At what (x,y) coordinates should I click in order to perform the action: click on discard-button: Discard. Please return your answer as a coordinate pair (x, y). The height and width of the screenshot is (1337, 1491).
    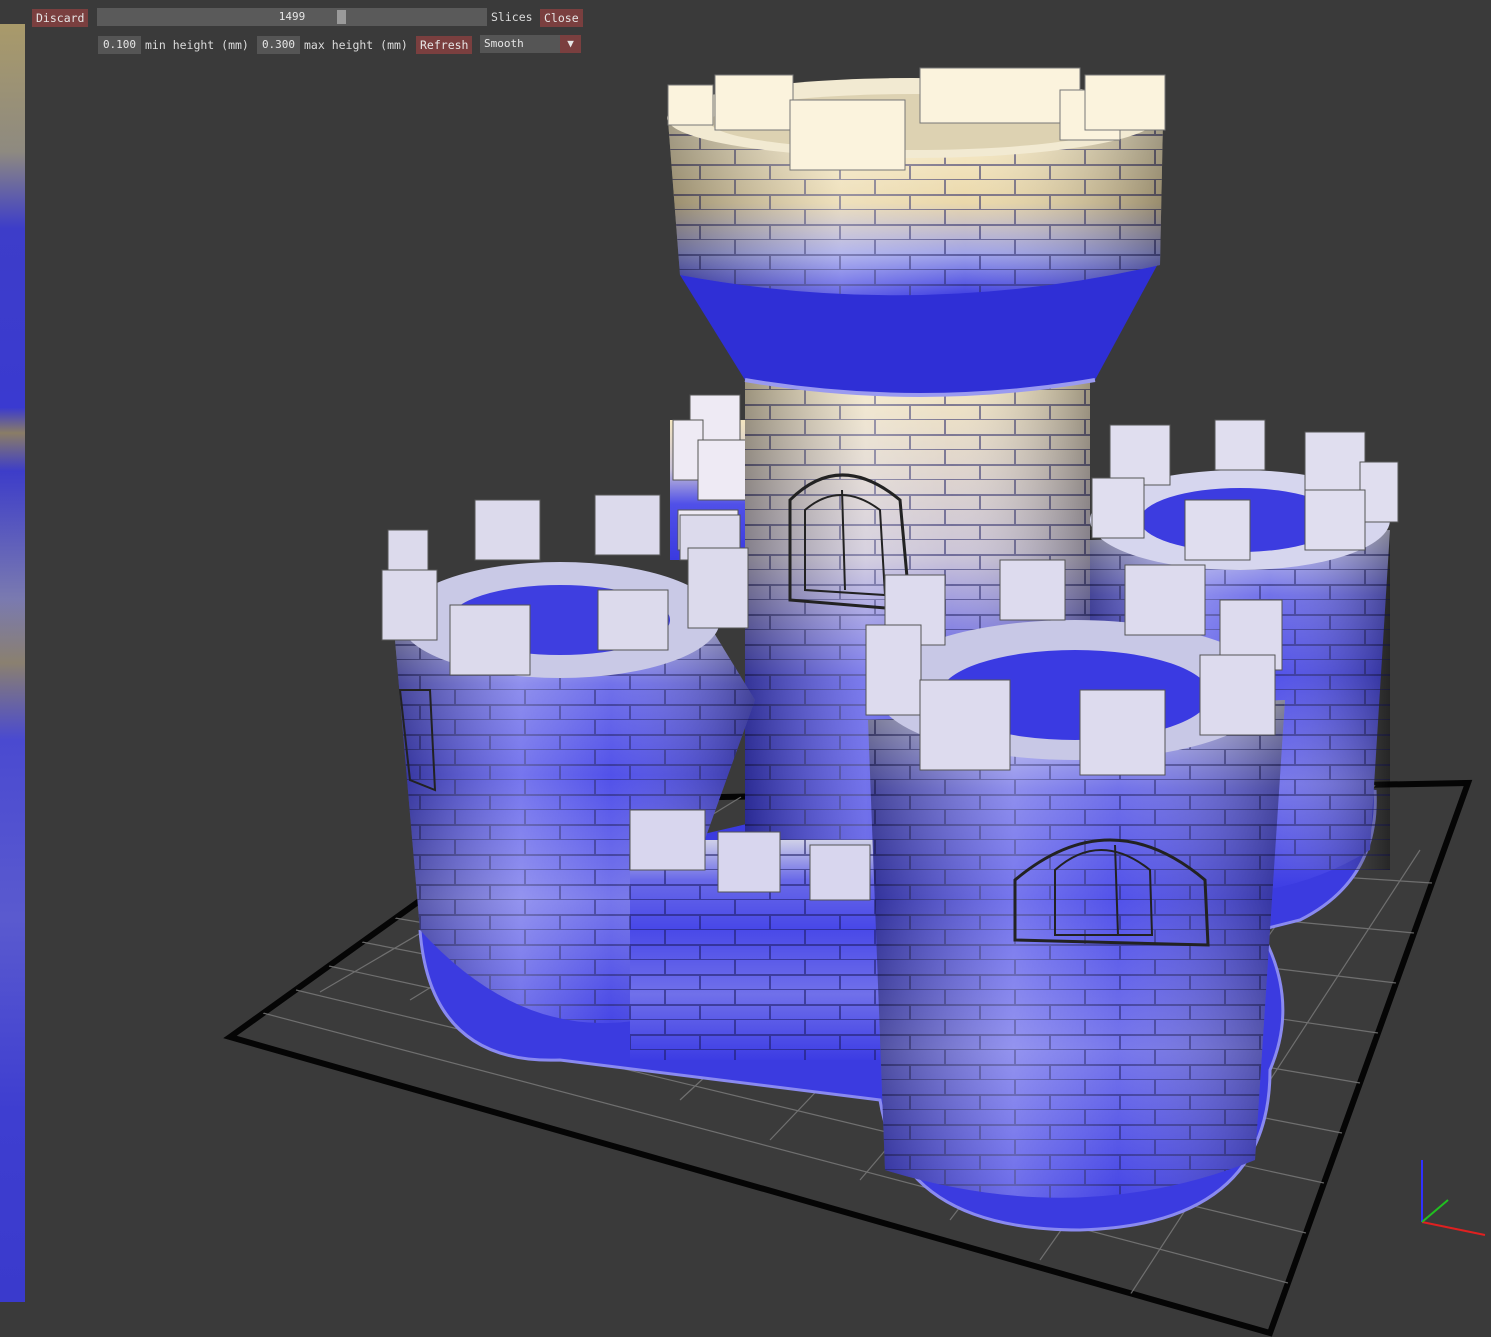
    Looking at the image, I should click on (60, 18).